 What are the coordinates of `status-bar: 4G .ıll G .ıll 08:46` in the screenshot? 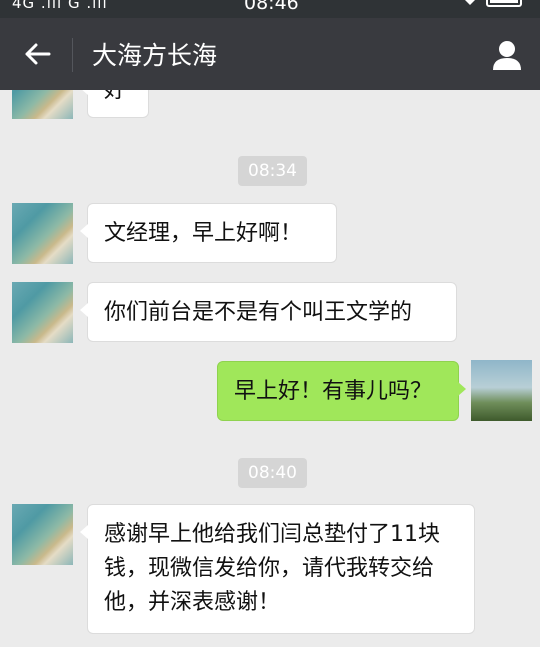 It's located at (270, 9).